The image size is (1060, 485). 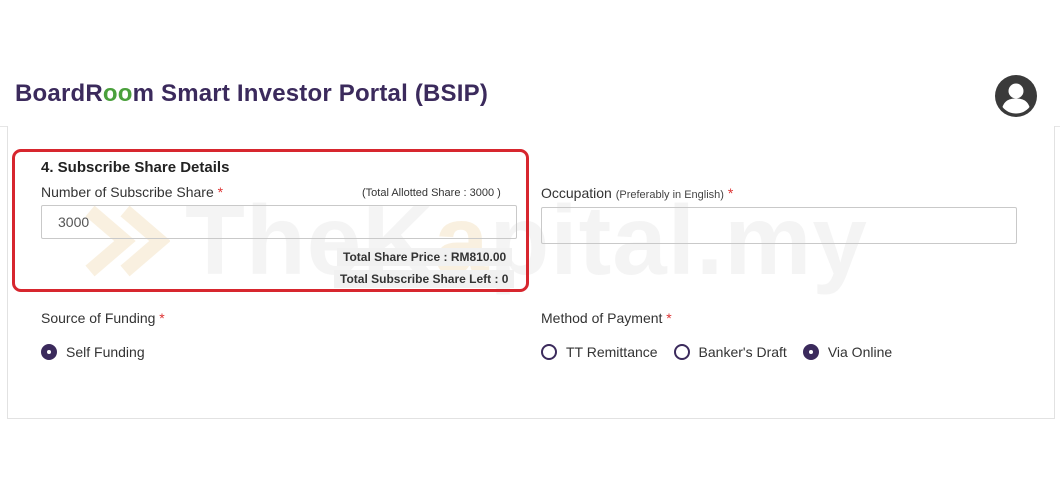 What do you see at coordinates (860, 352) in the screenshot?
I see `radio-label: Via Online` at bounding box center [860, 352].